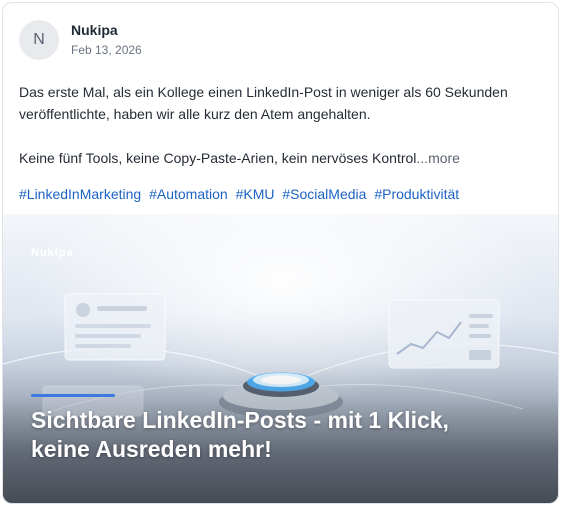 The height and width of the screenshot is (508, 563). Describe the element at coordinates (52, 253) in the screenshot. I see `brand-watermark: Nukipa` at that location.